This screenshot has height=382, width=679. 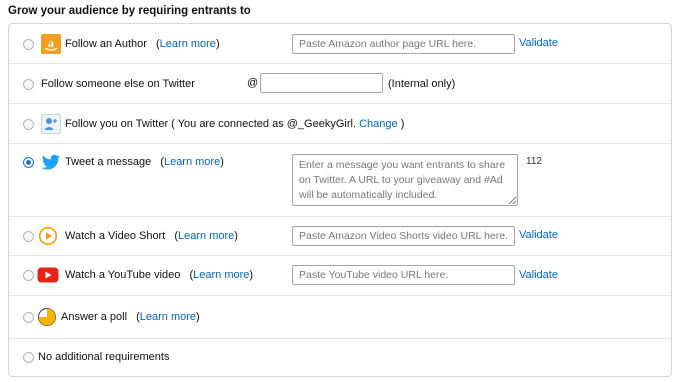 I want to click on twitter-bird-icon, so click(x=51, y=162).